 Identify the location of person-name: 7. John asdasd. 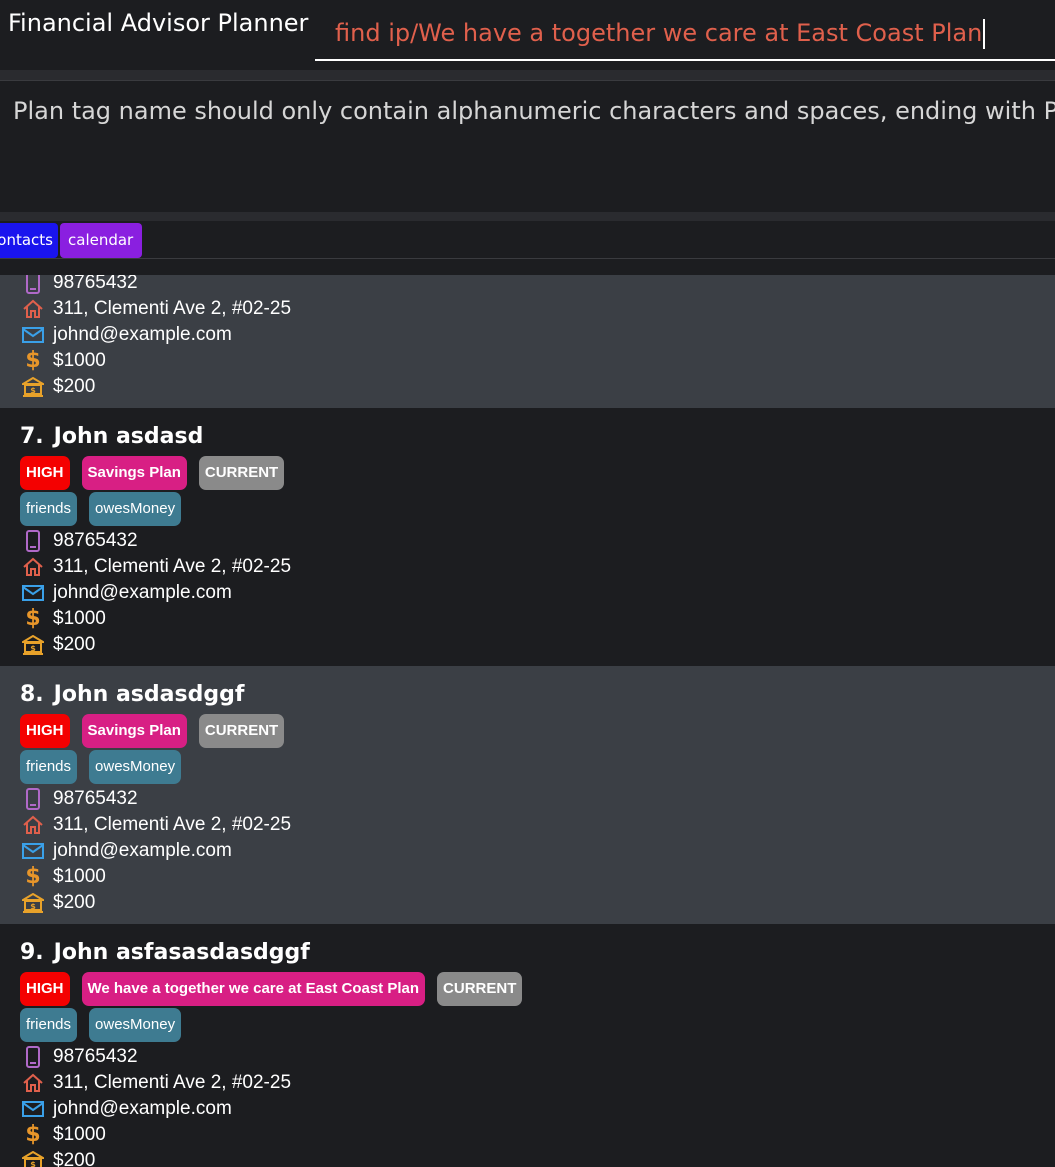
(112, 436).